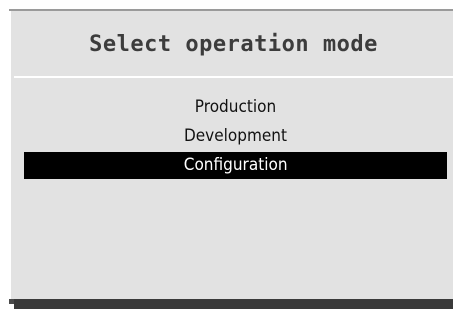  I want to click on option-label: Development, so click(235, 136).